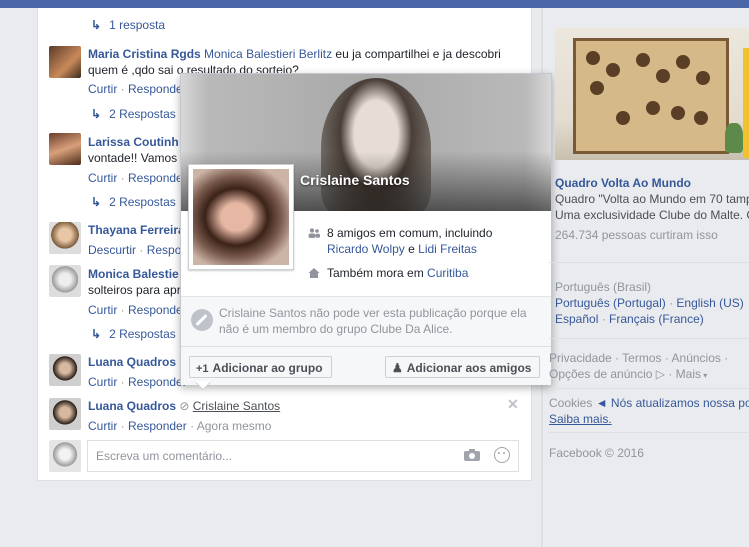 The width and height of the screenshot is (749, 547). Describe the element at coordinates (688, 374) in the screenshot. I see `more-link: Mais` at that location.